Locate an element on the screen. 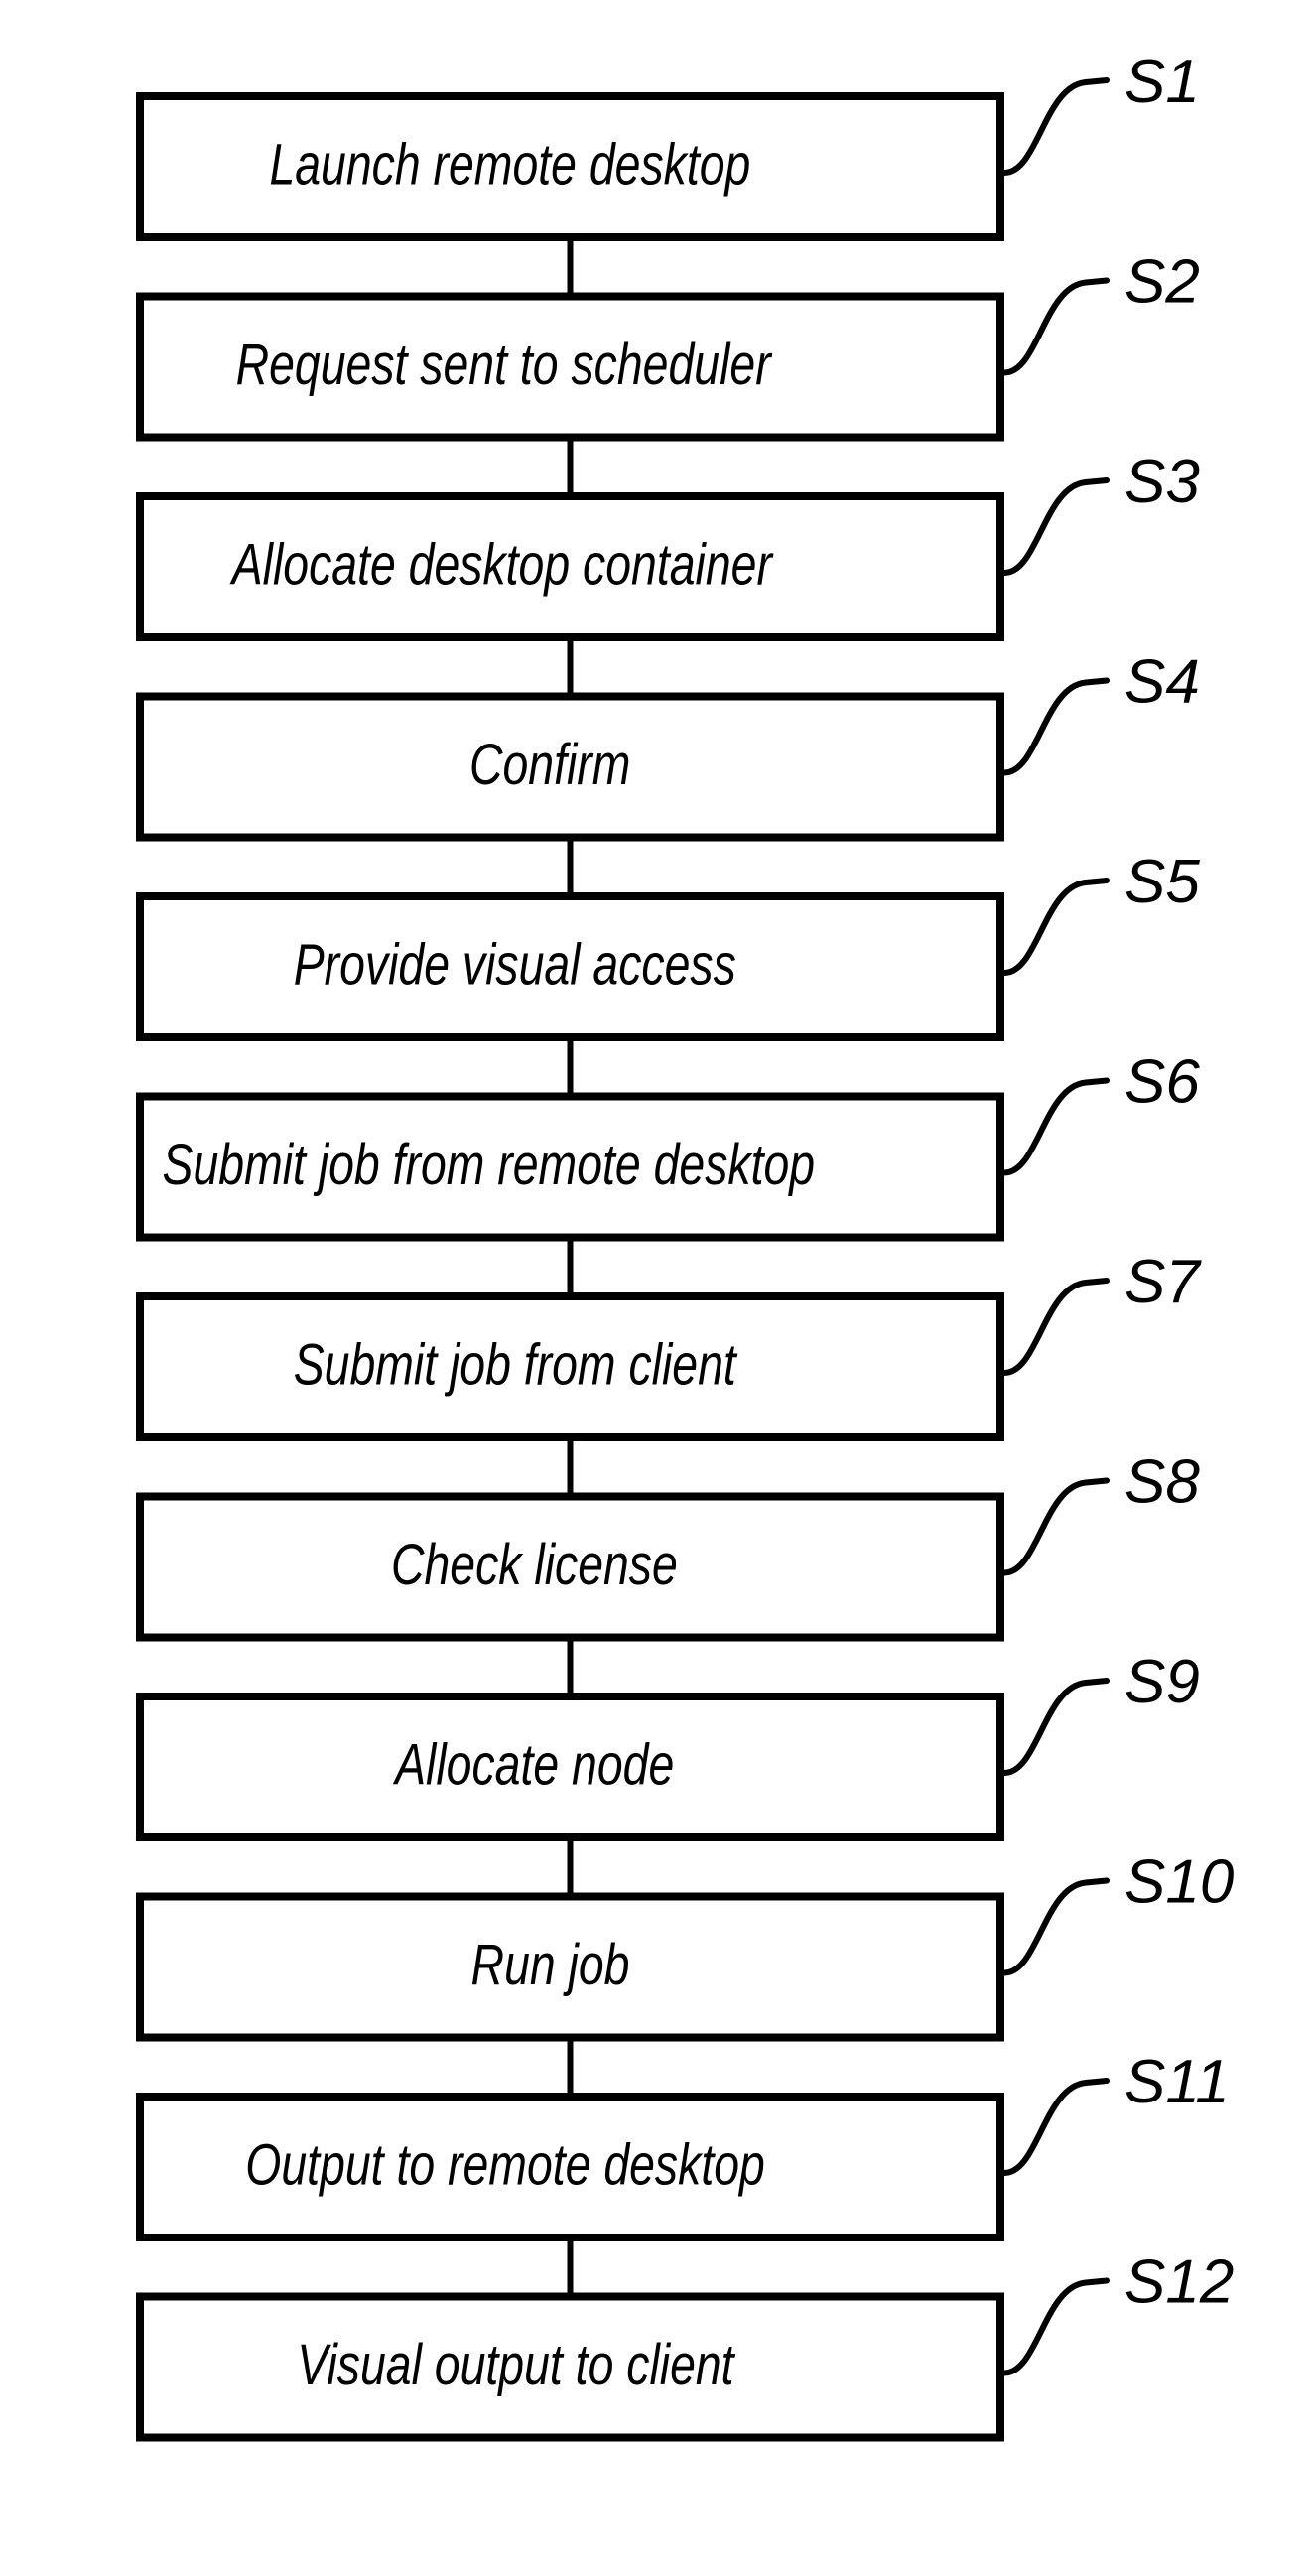 The height and width of the screenshot is (2576, 1310). step-box-label: Launch remote desktop is located at coordinates (509, 164).